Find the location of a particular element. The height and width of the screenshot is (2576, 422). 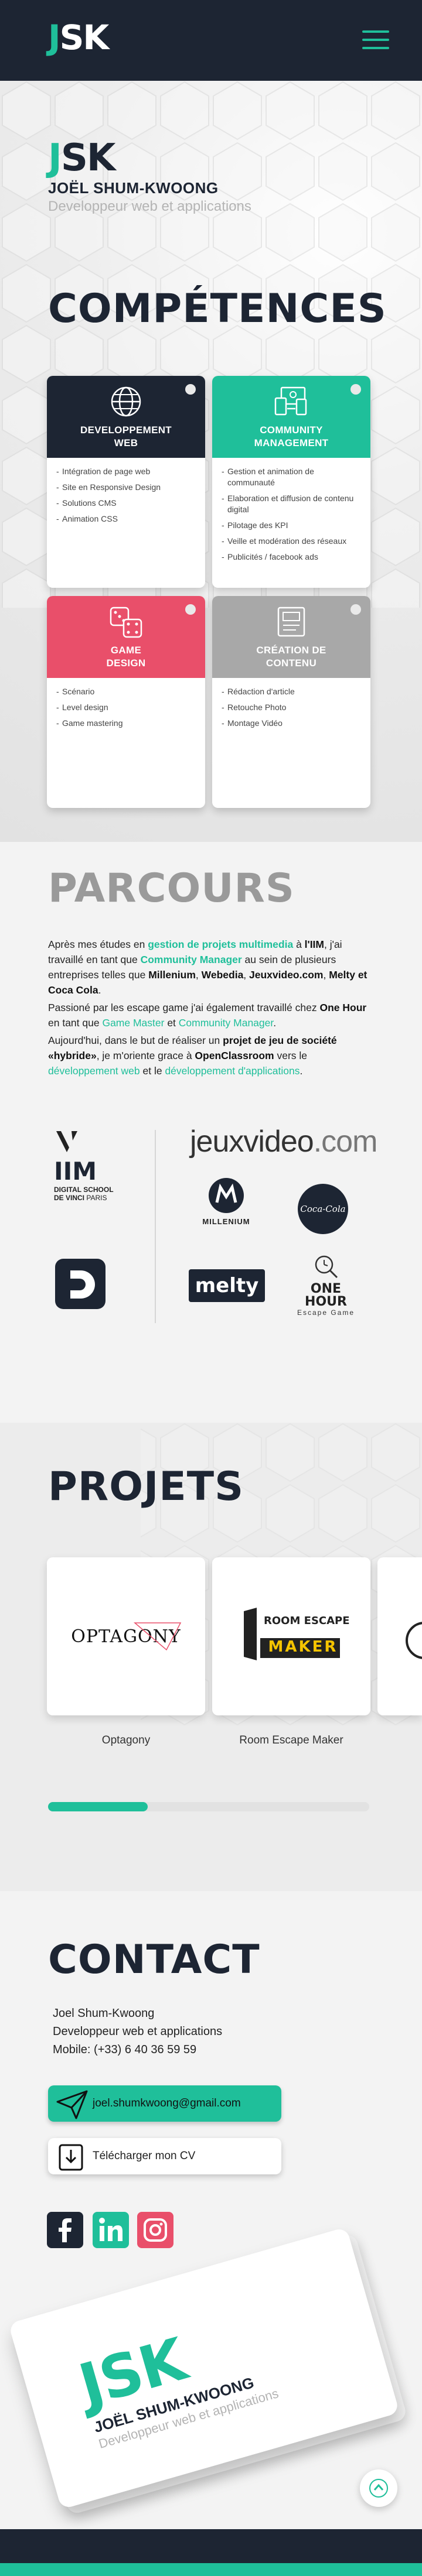

devices-icon is located at coordinates (290, 401).